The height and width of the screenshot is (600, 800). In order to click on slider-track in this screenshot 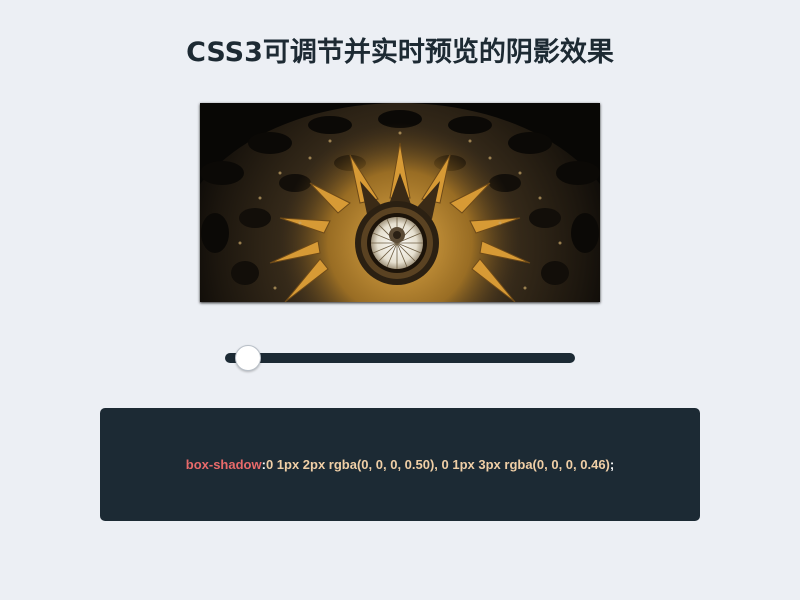, I will do `click(400, 358)`.